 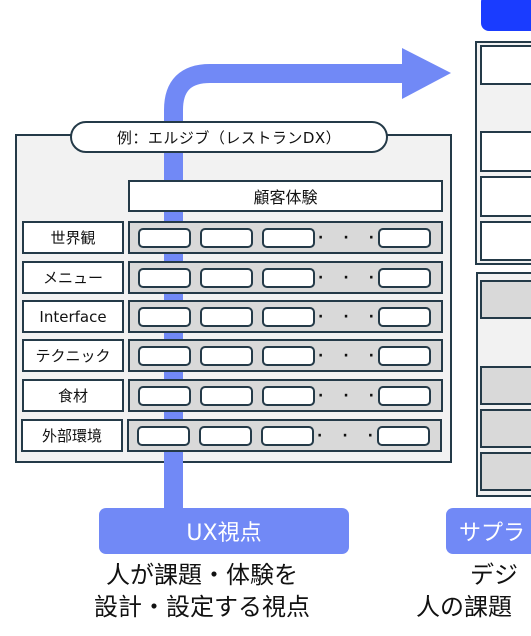 What do you see at coordinates (464, 607) in the screenshot?
I see `supply-caption-line2: 人の課題` at bounding box center [464, 607].